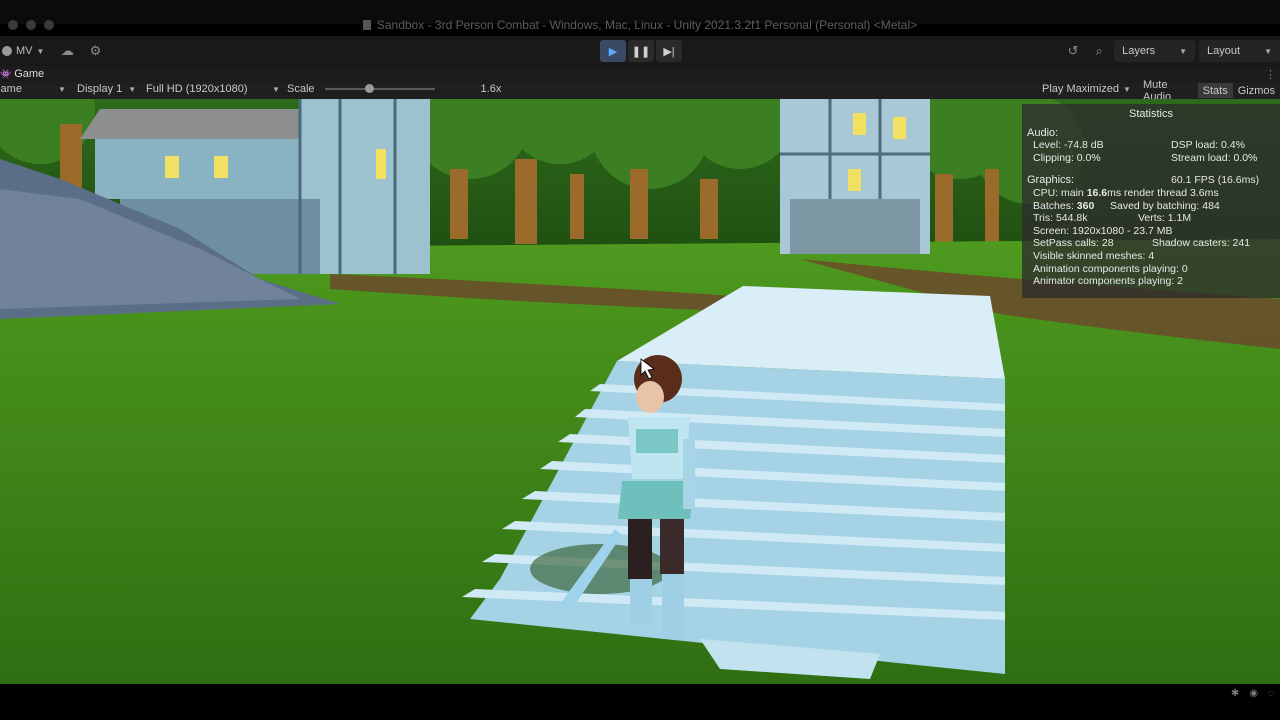  What do you see at coordinates (1165, 205) in the screenshot?
I see `saved-by-batching: Saved by batching: 484` at bounding box center [1165, 205].